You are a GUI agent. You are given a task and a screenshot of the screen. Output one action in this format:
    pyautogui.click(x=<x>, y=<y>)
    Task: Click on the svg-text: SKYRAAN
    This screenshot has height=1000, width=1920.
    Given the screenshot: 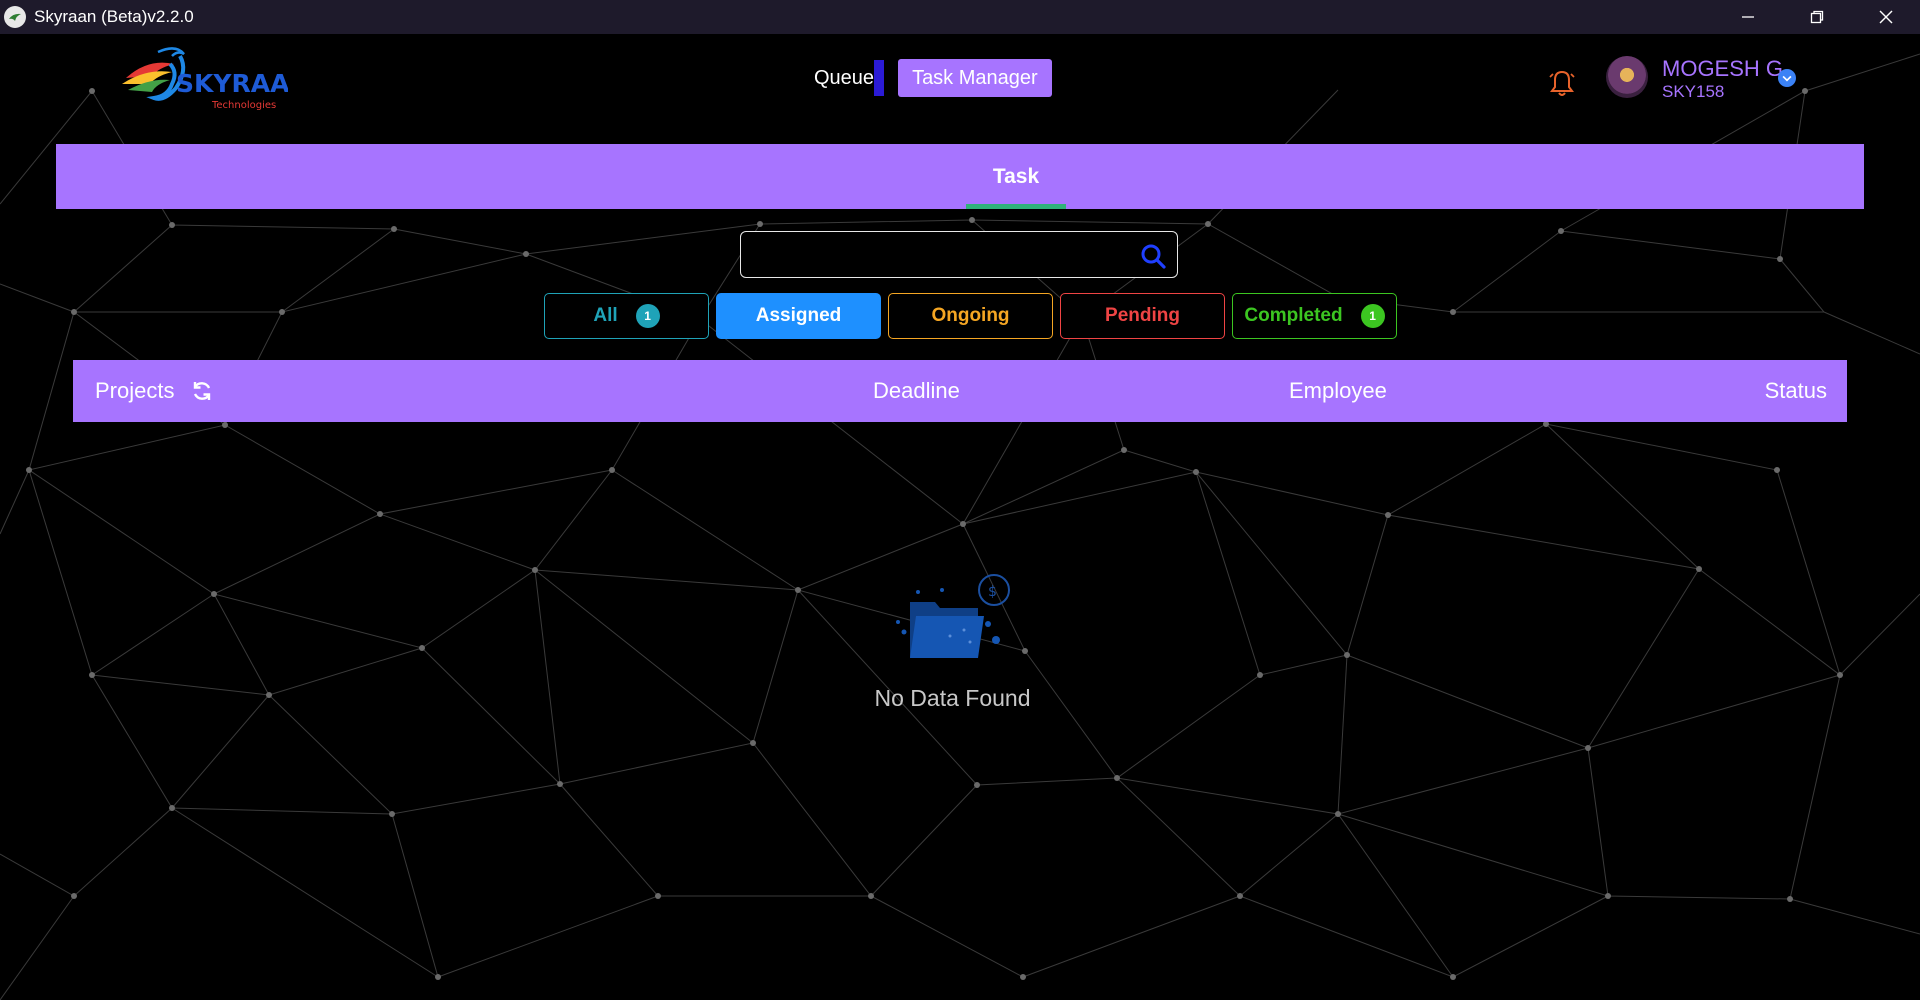 What is the action you would take?
    pyautogui.click(x=232, y=83)
    